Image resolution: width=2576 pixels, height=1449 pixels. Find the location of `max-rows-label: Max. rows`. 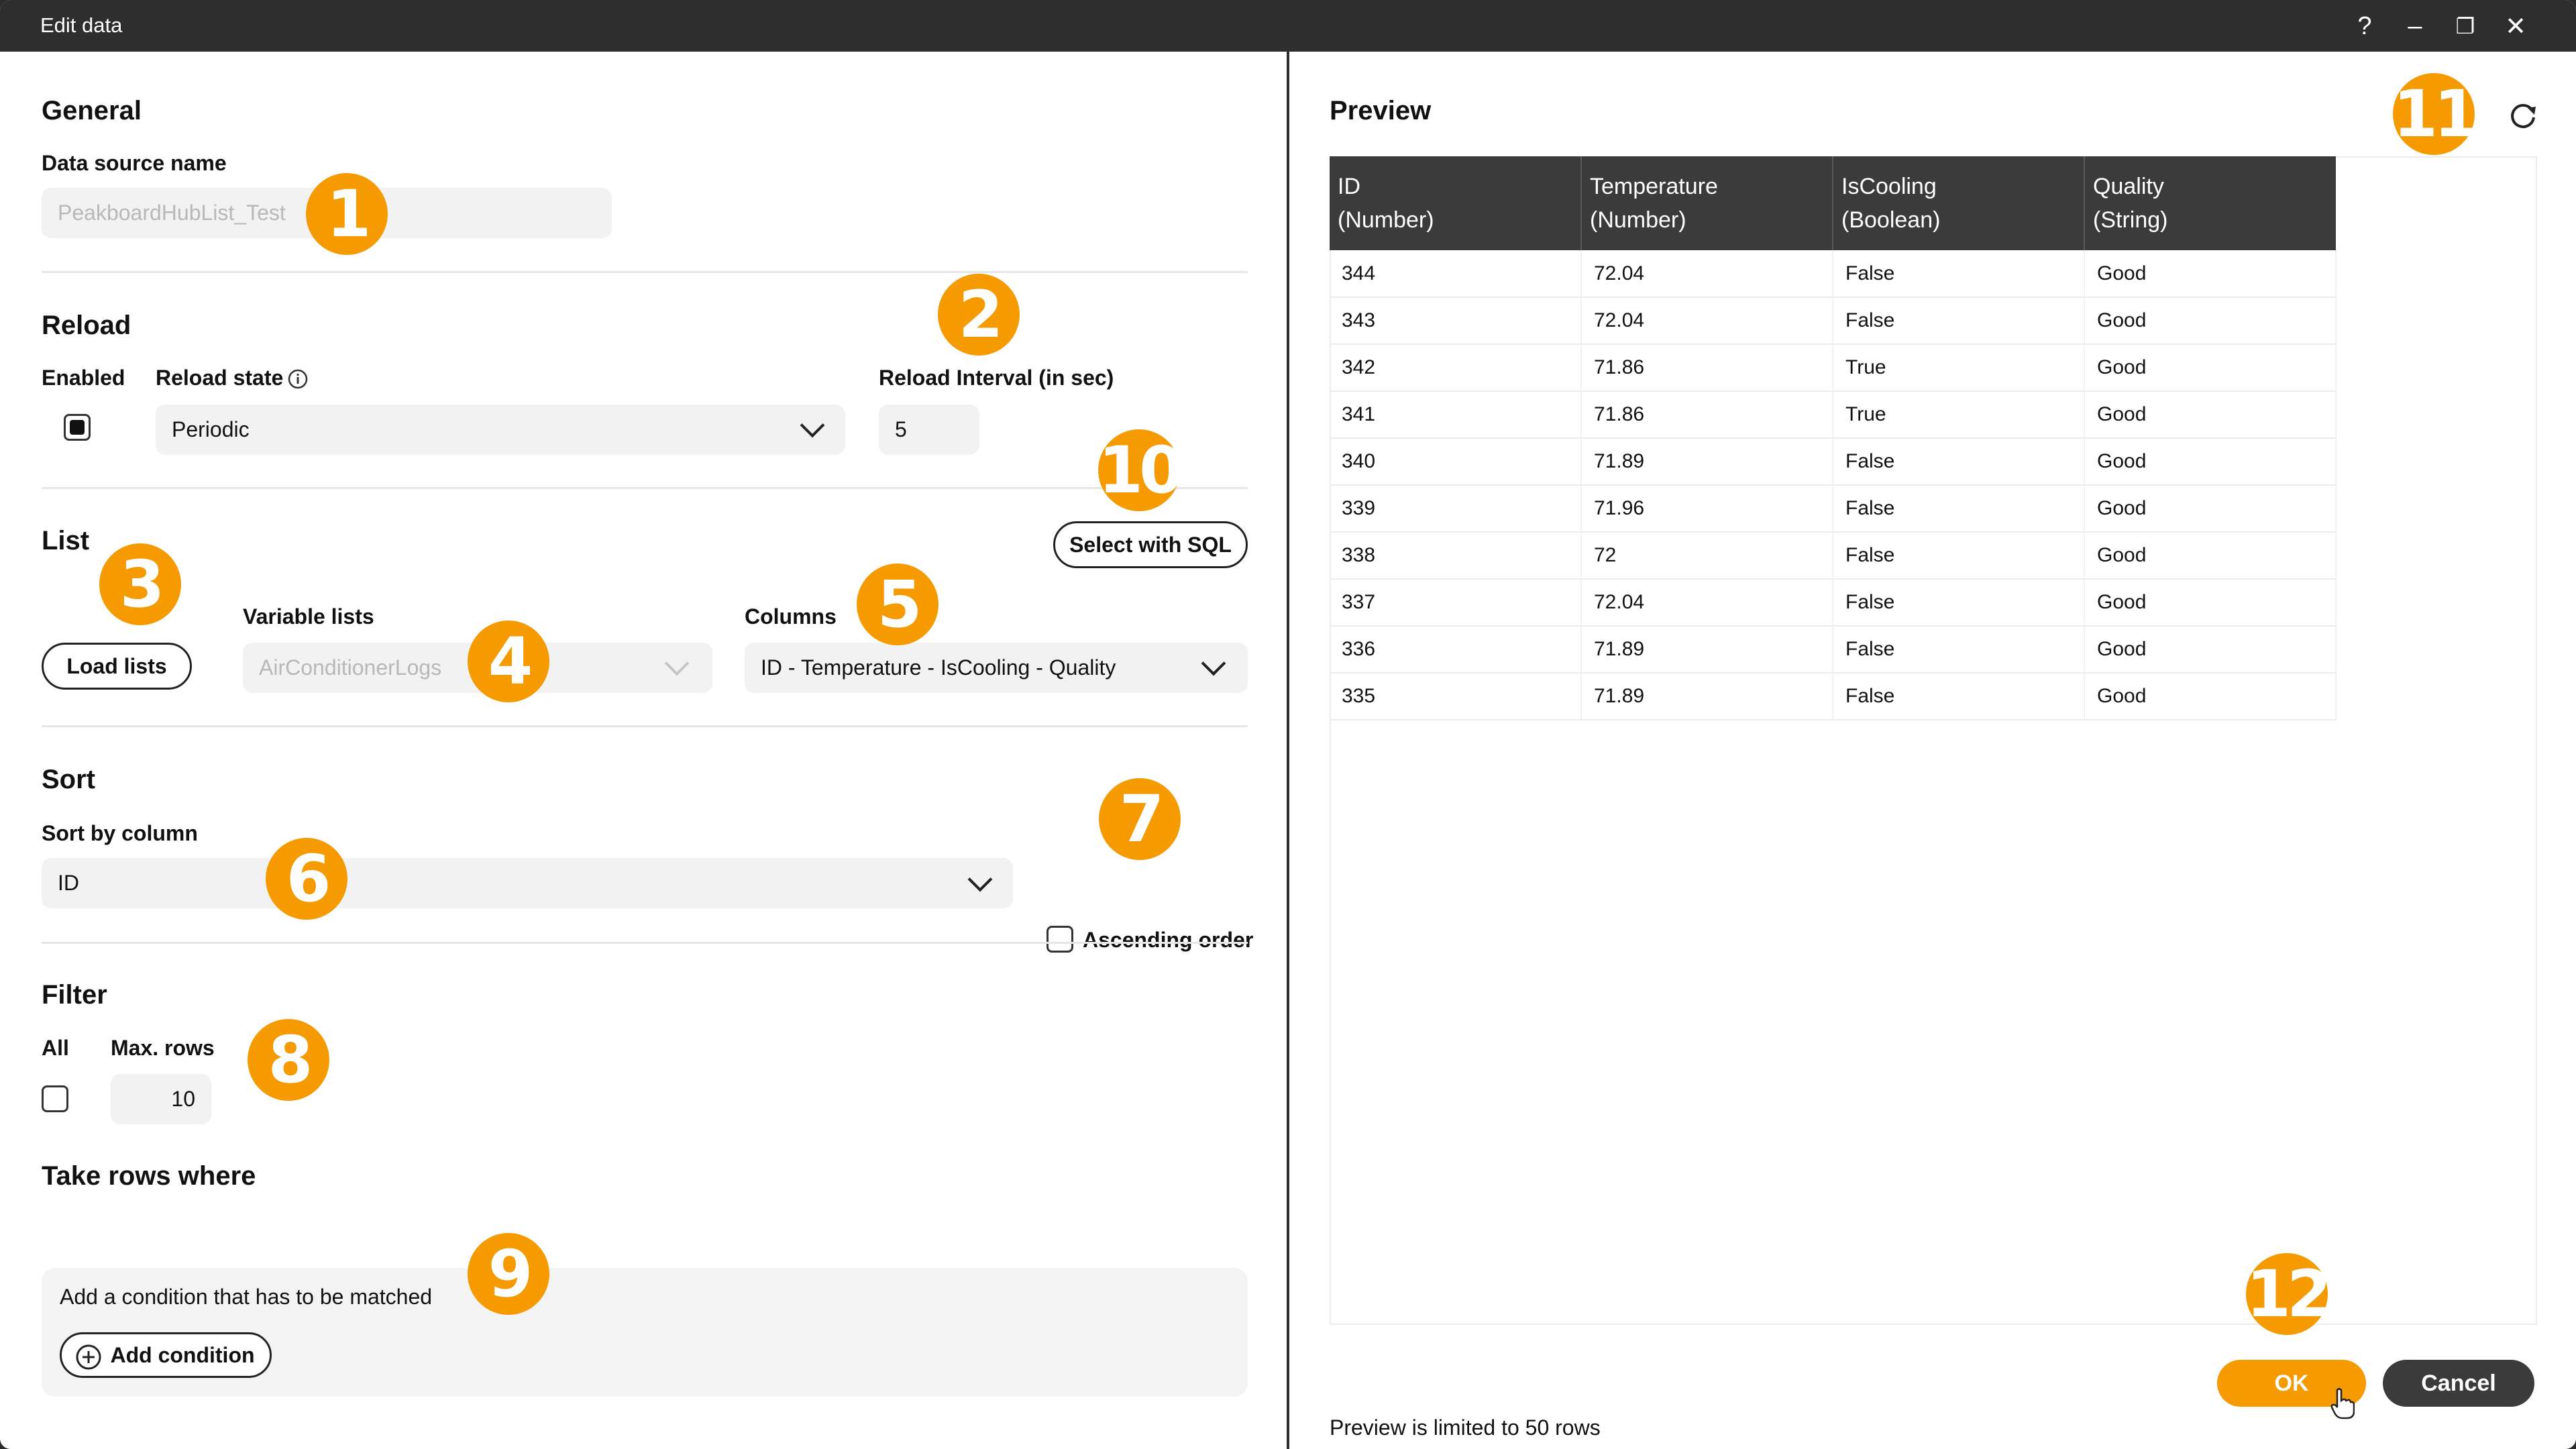

max-rows-label: Max. rows is located at coordinates (163, 1048).